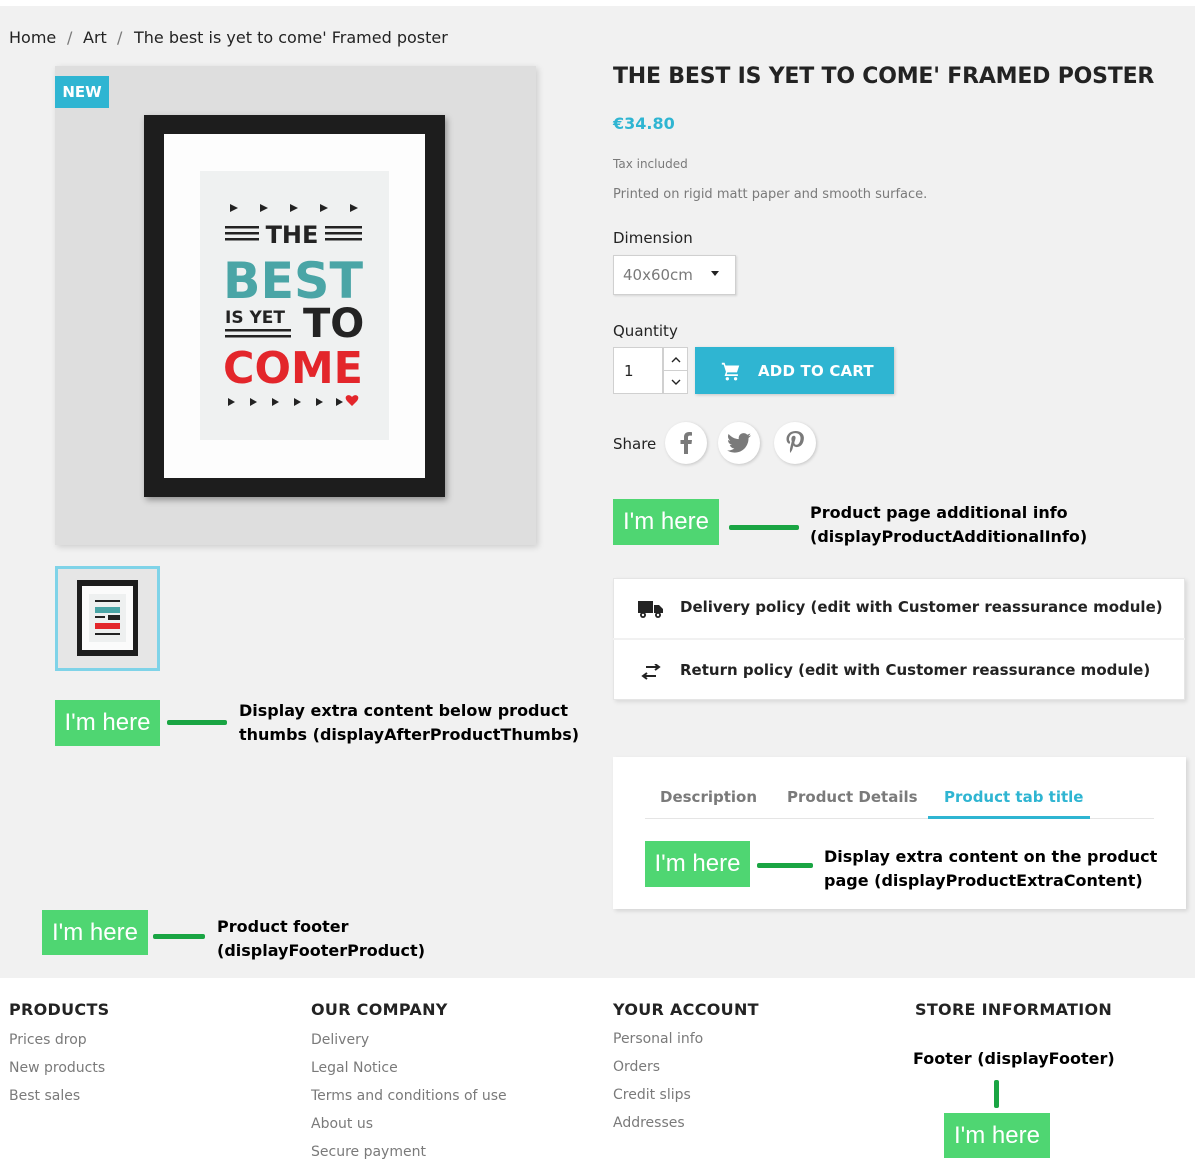 This screenshot has height=1169, width=1195. I want to click on footer-link-terms: Terms and conditions of use, so click(409, 1096).